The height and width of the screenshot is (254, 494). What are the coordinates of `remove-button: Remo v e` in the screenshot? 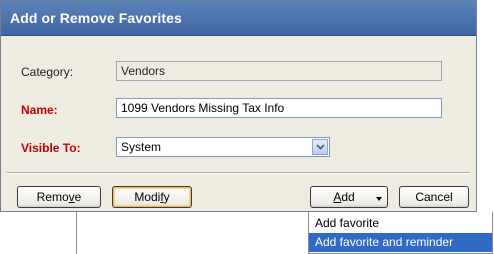 It's located at (59, 197).